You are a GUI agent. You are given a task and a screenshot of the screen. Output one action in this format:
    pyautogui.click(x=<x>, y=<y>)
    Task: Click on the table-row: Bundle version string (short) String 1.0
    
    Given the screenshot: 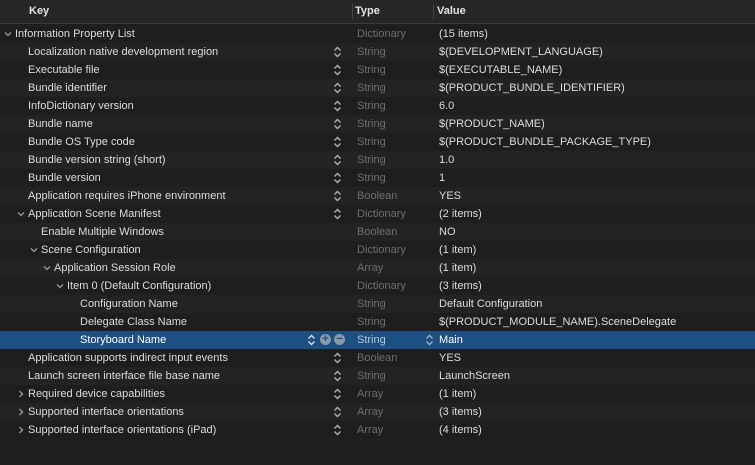 What is the action you would take?
    pyautogui.click(x=377, y=160)
    